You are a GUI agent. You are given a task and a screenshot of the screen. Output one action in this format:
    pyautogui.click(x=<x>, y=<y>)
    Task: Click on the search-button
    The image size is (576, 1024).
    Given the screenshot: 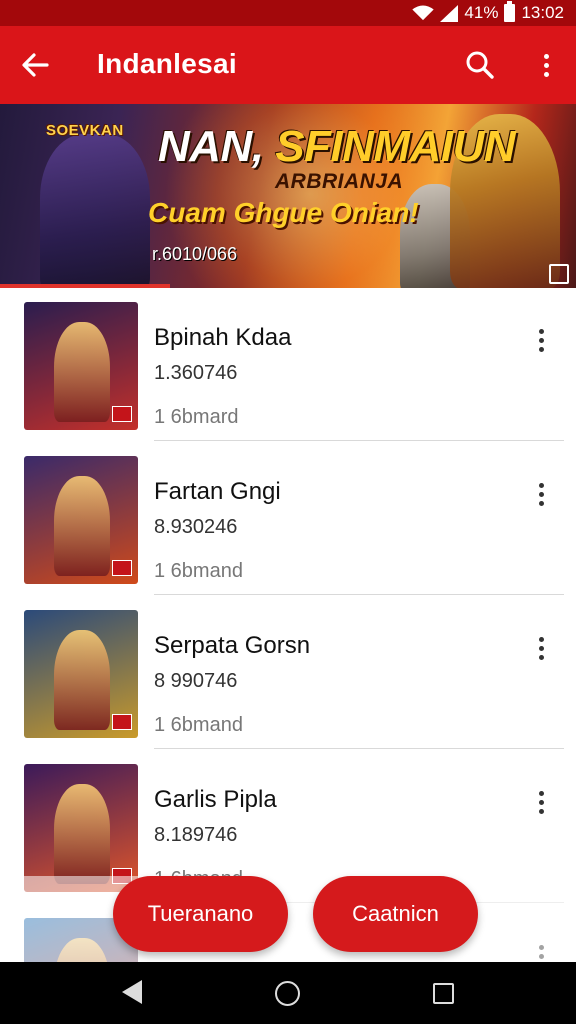 What is the action you would take?
    pyautogui.click(x=480, y=65)
    